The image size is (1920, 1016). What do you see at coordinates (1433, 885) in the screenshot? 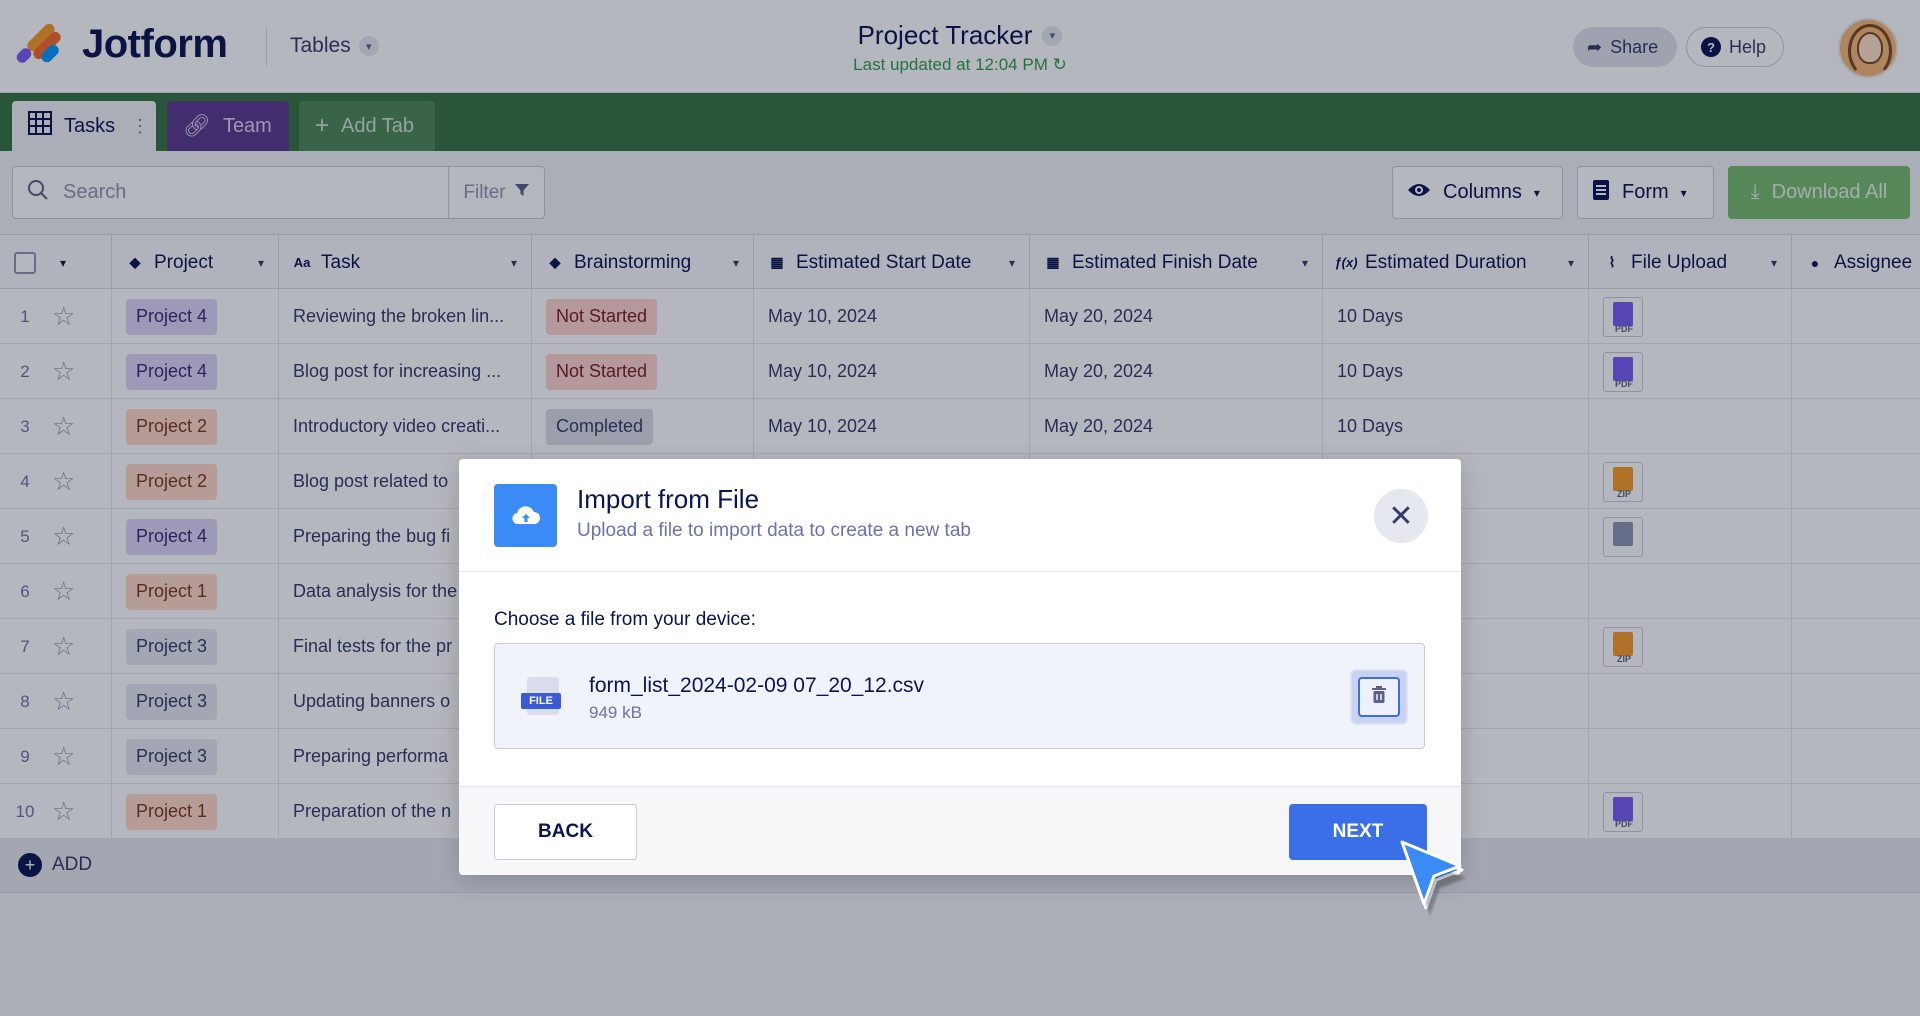
I see `mouse-cursor-icon` at bounding box center [1433, 885].